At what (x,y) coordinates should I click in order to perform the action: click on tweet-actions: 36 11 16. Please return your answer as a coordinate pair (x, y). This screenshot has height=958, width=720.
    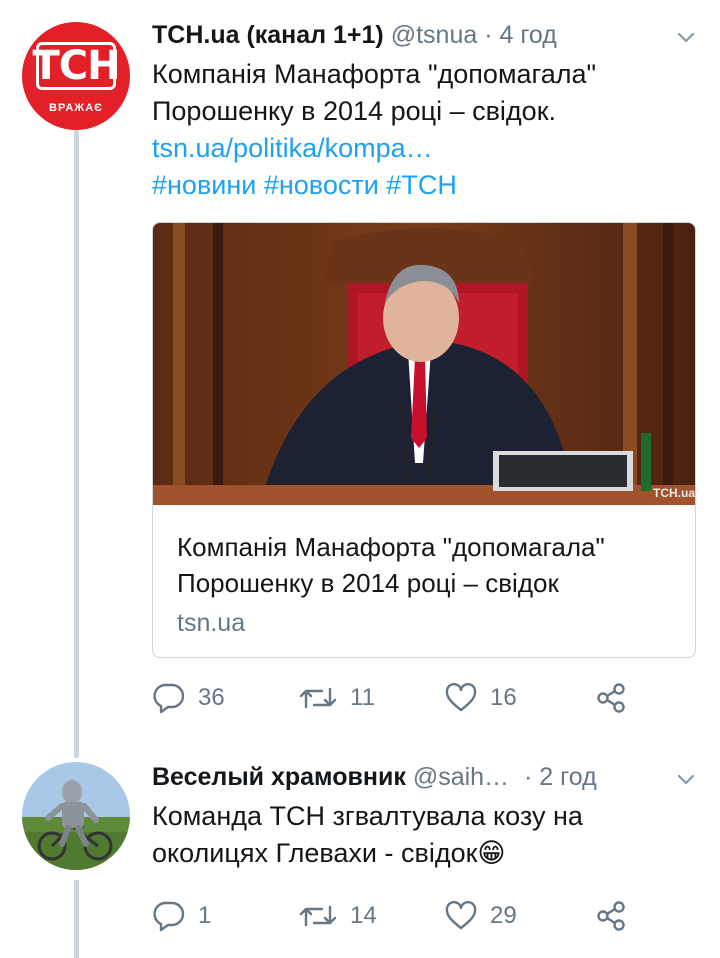
    Looking at the image, I should click on (422, 698).